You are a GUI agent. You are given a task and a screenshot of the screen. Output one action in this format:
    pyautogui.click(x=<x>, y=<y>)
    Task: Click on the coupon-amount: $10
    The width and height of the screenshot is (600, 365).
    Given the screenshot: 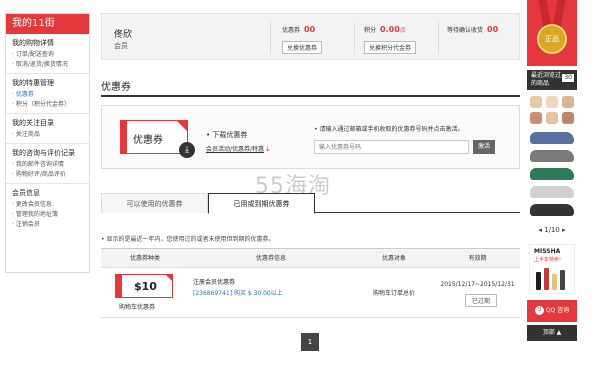 What is the action you would take?
    pyautogui.click(x=145, y=286)
    